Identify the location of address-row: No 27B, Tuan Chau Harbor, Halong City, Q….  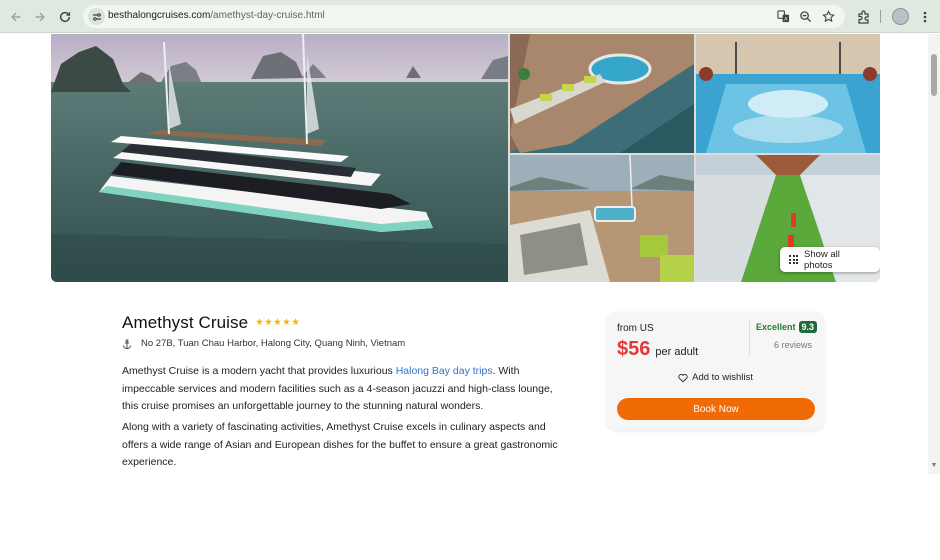
(263, 343).